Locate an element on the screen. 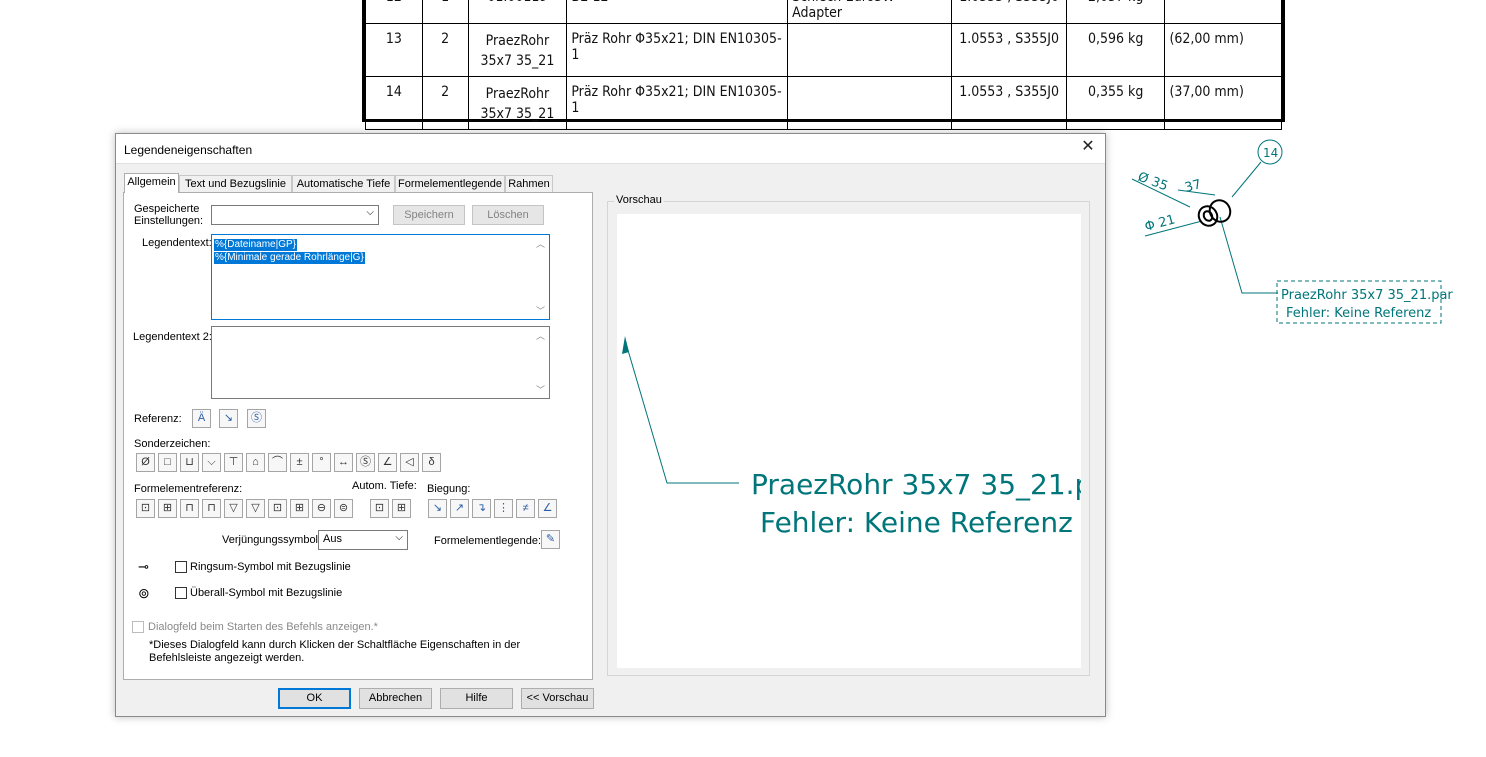 This screenshot has height=757, width=1486. taper-value: Aus is located at coordinates (332, 539).